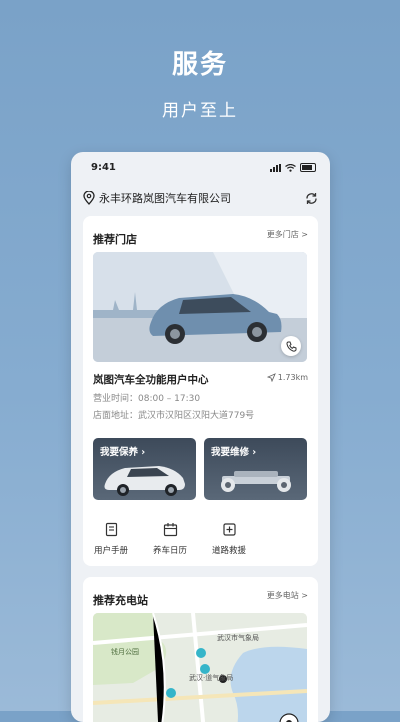  Describe the element at coordinates (228, 551) in the screenshot. I see `shortcut-label: 道路救援` at that location.